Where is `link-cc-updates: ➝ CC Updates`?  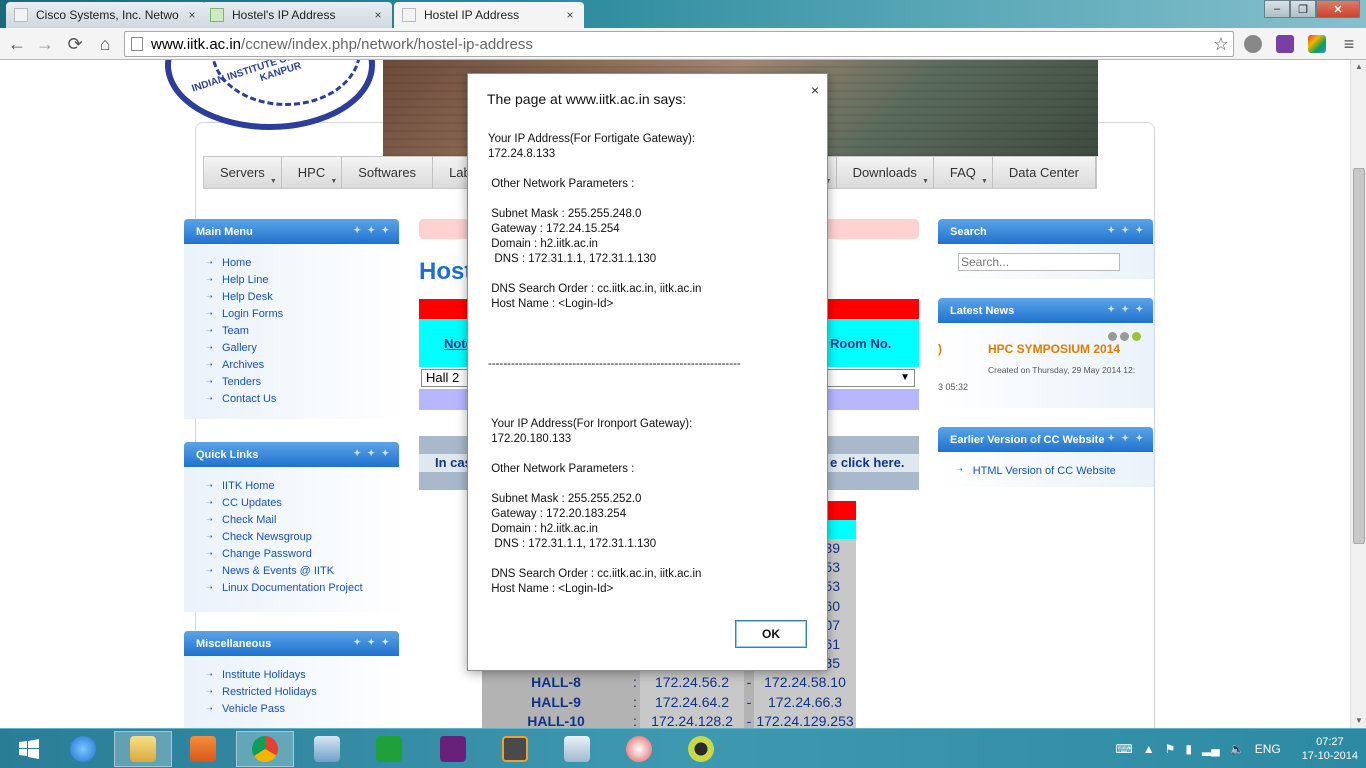
link-cc-updates: ➝ CC Updates is located at coordinates (306, 502).